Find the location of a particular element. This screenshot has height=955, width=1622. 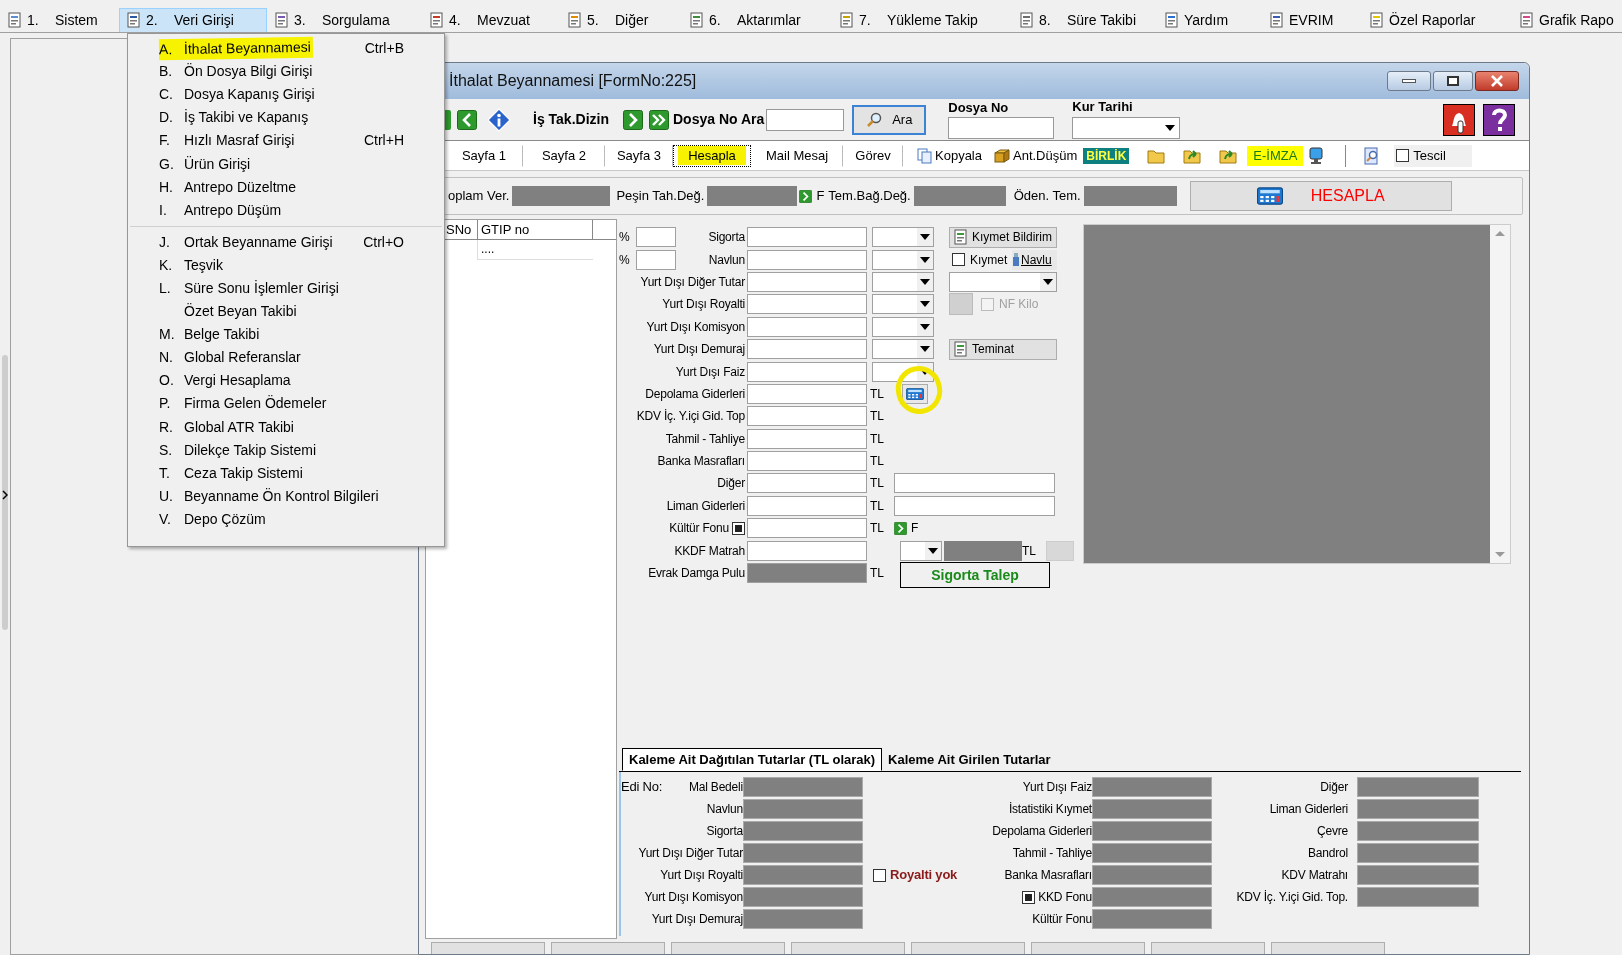

checkbox-label: NF Kilo is located at coordinates (1019, 305).